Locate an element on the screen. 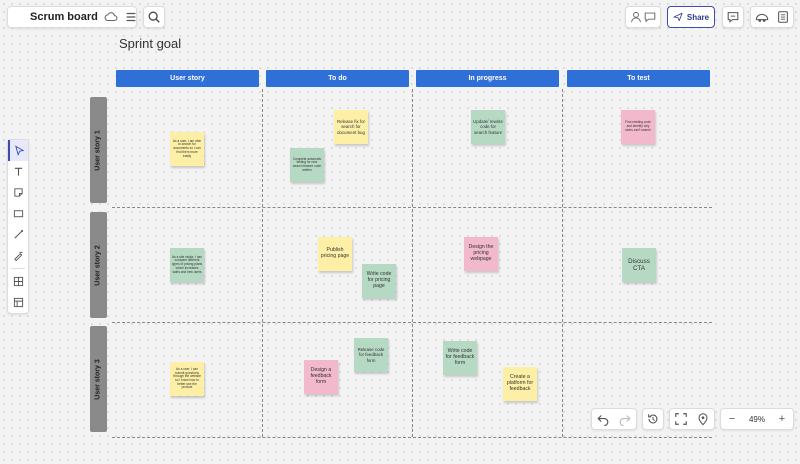 The width and height of the screenshot is (800, 464). share-button: Share is located at coordinates (691, 17).